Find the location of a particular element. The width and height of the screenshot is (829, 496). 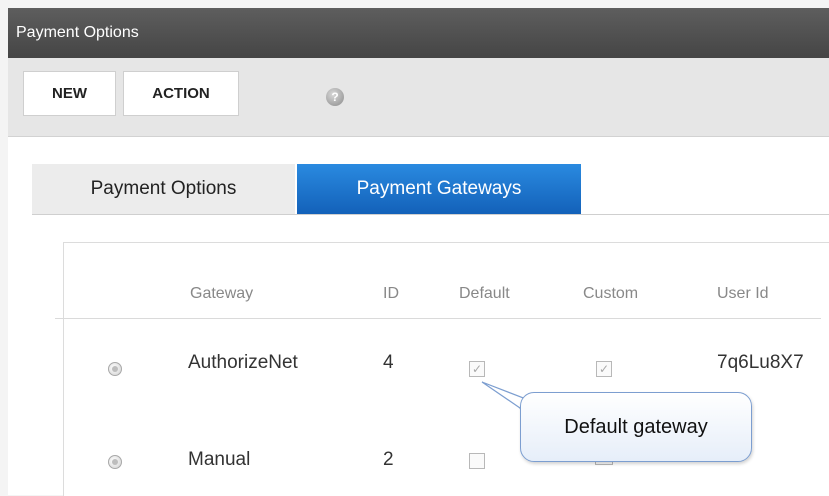

column-header-id: ID is located at coordinates (391, 294).